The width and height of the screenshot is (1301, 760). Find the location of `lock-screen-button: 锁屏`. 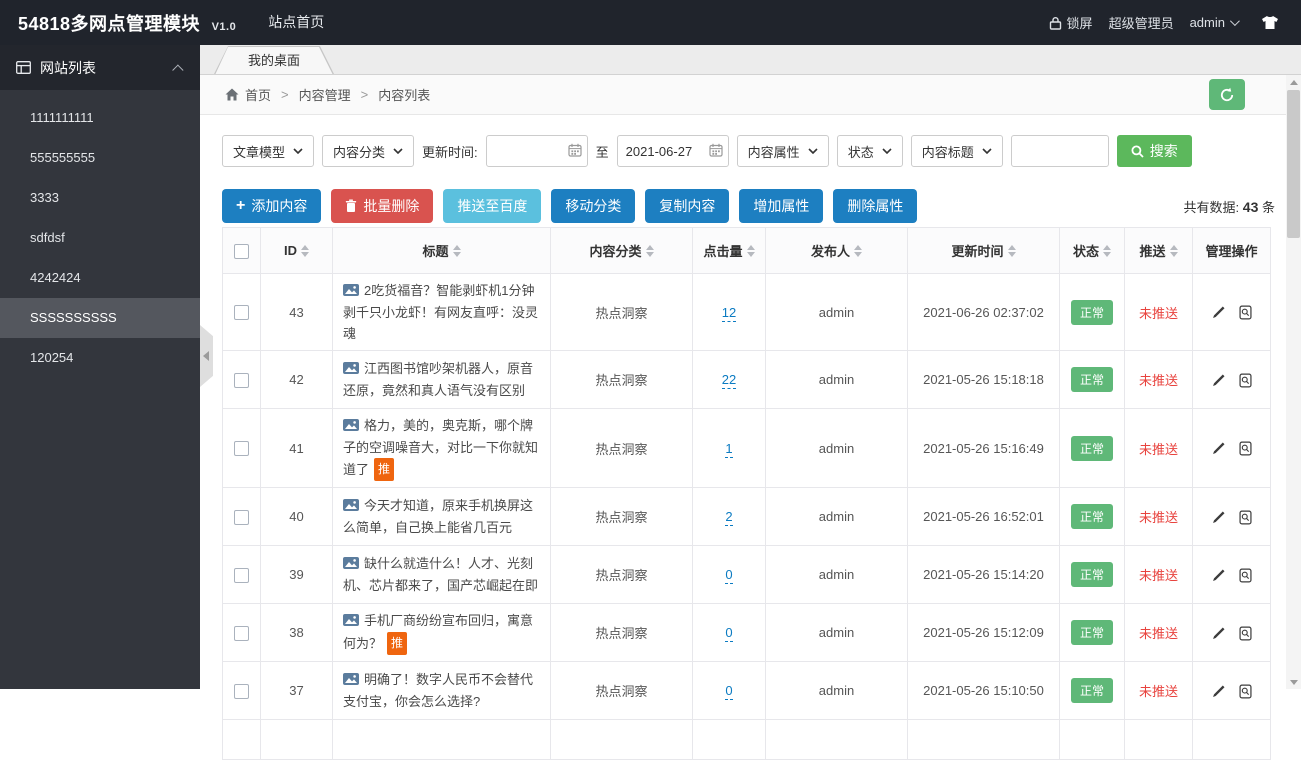

lock-screen-button: 锁屏 is located at coordinates (1071, 22).